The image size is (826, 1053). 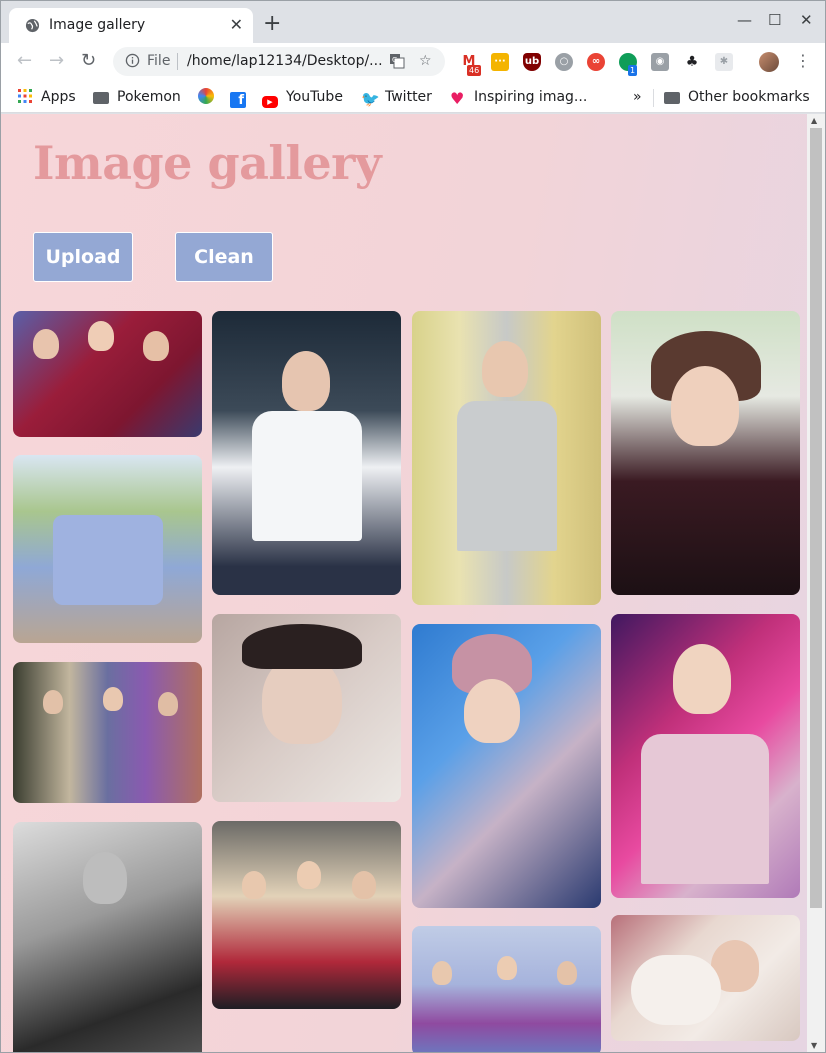 What do you see at coordinates (24, 61) in the screenshot?
I see `back-button: ←` at bounding box center [24, 61].